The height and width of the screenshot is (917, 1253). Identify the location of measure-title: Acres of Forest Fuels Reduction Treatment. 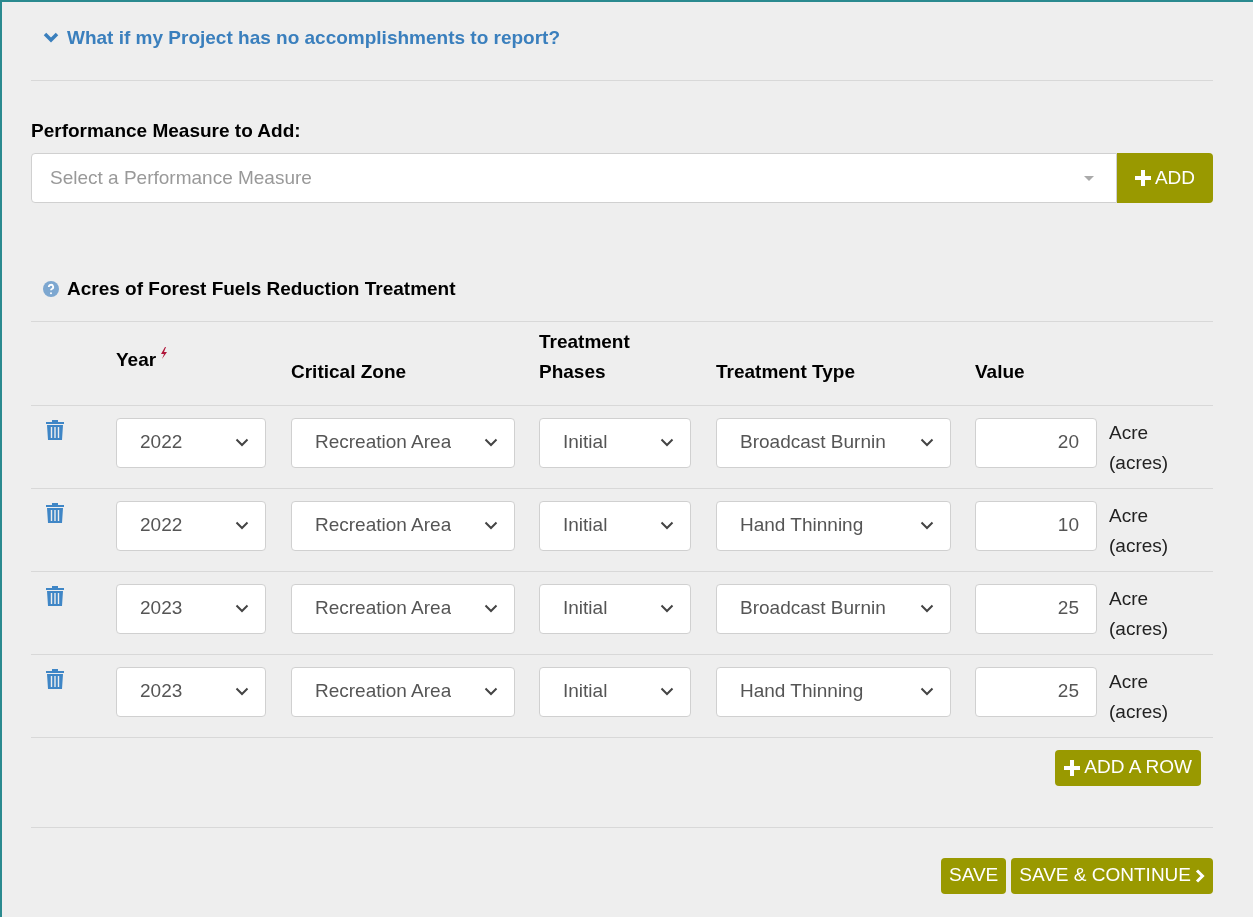
(261, 289).